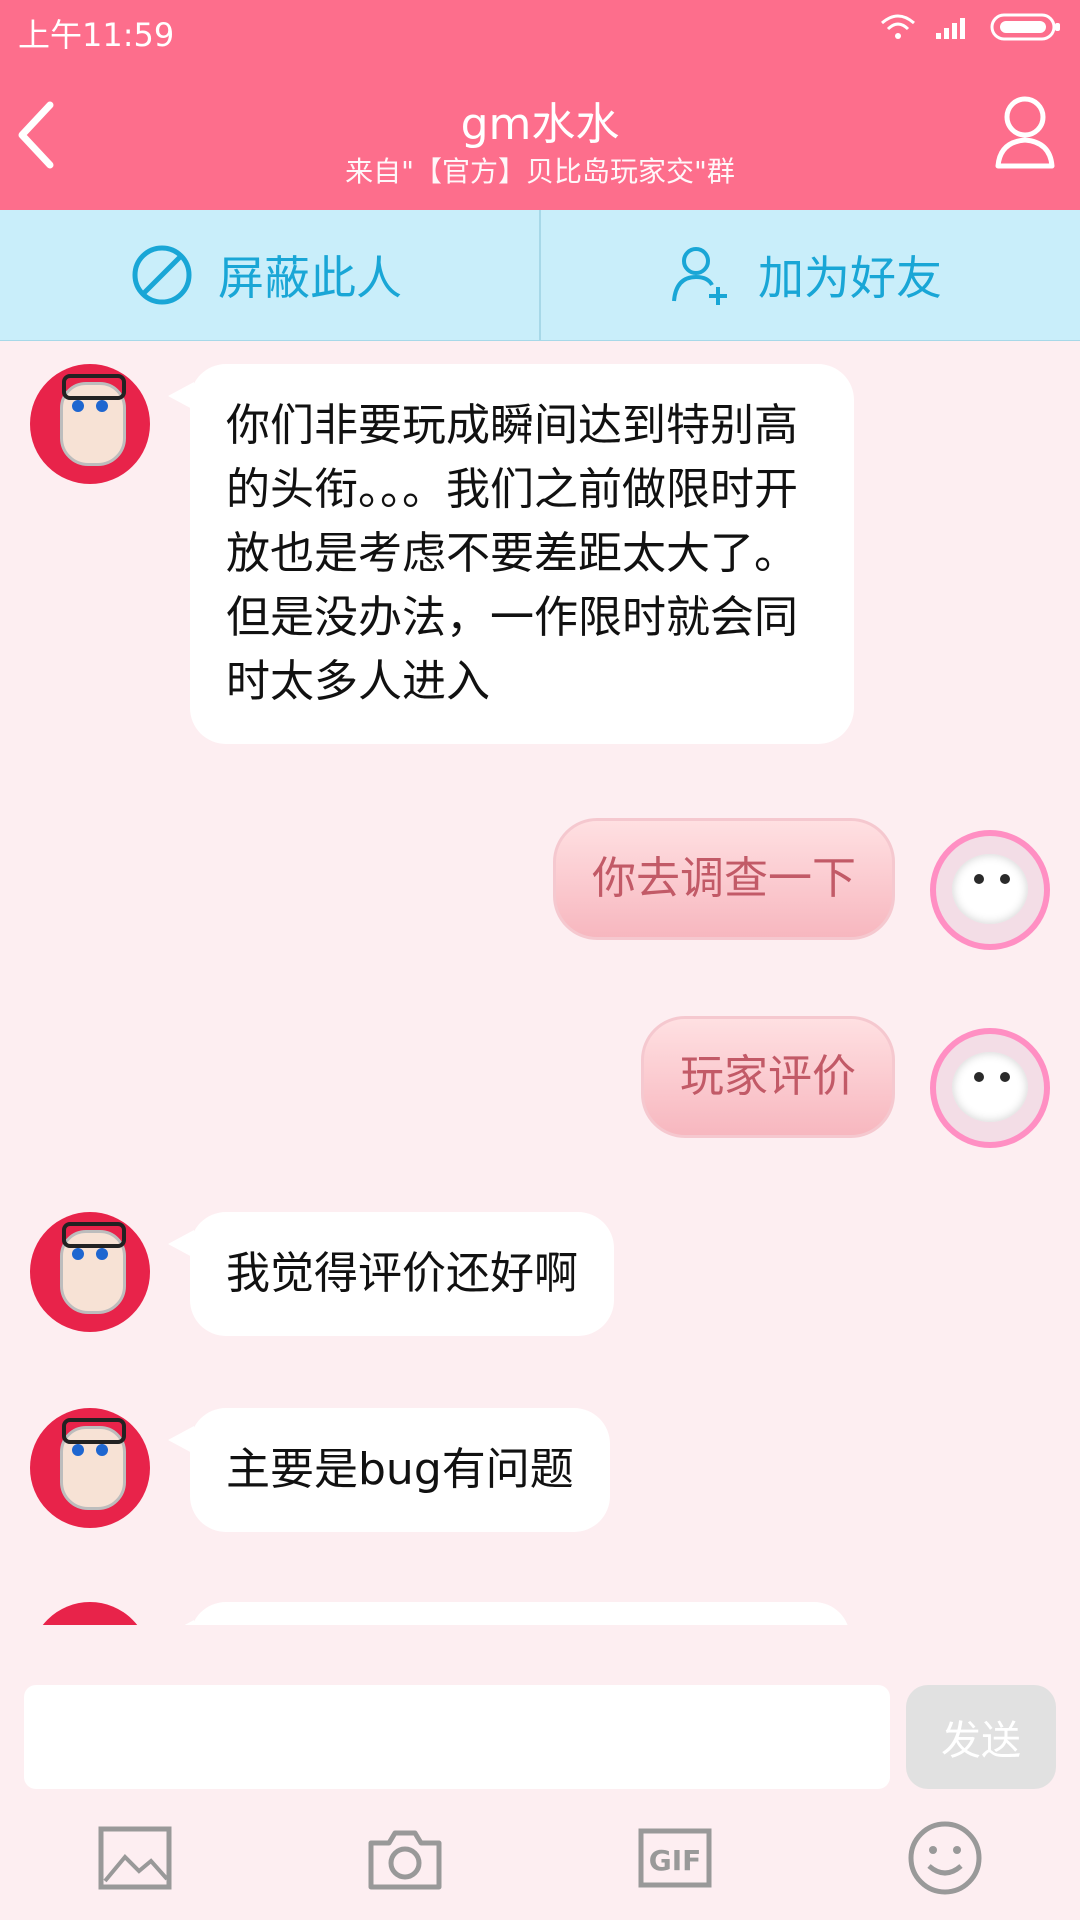 The image size is (1080, 1920). I want to click on image-button, so click(135, 1858).